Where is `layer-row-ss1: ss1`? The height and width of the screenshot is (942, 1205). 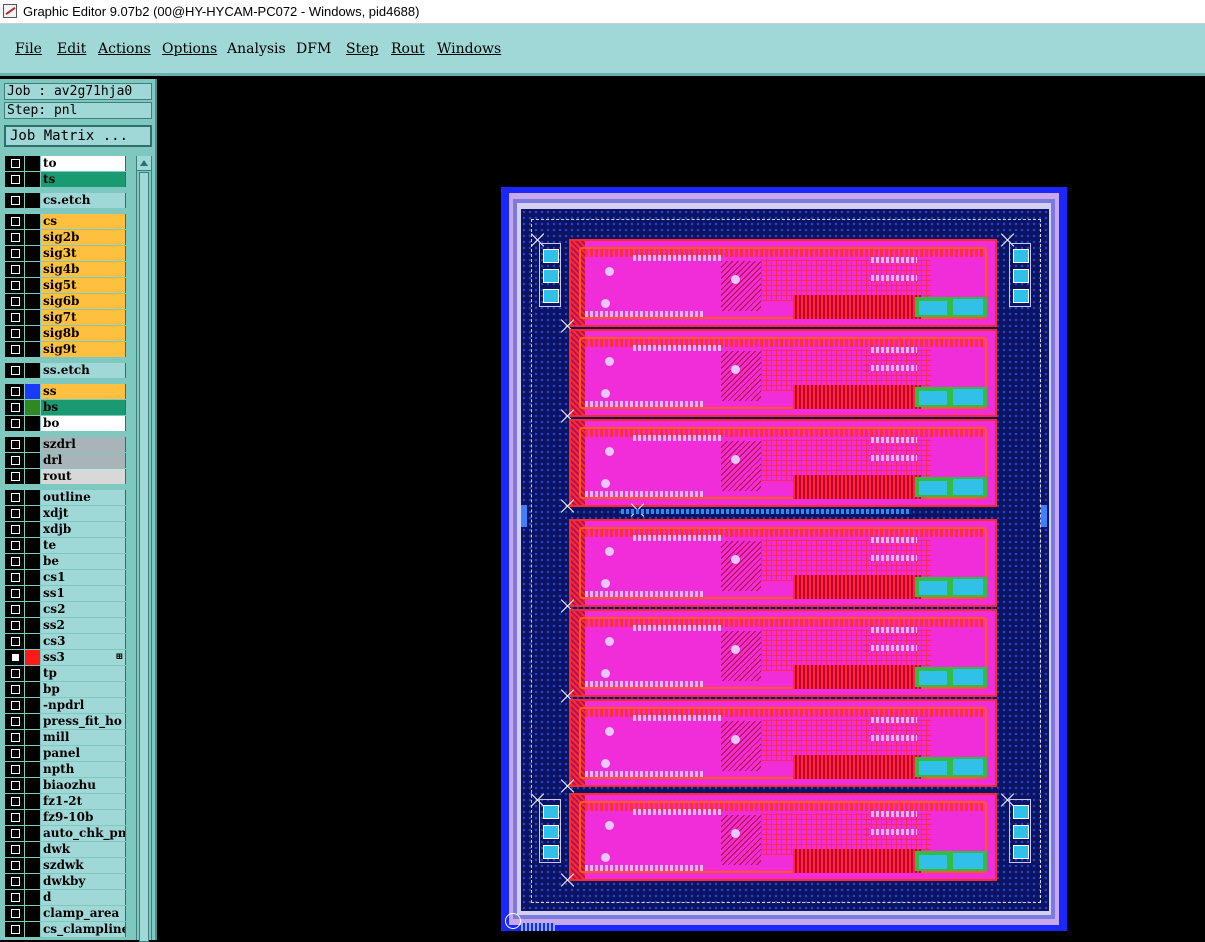 layer-row-ss1: ss1 is located at coordinates (65, 593).